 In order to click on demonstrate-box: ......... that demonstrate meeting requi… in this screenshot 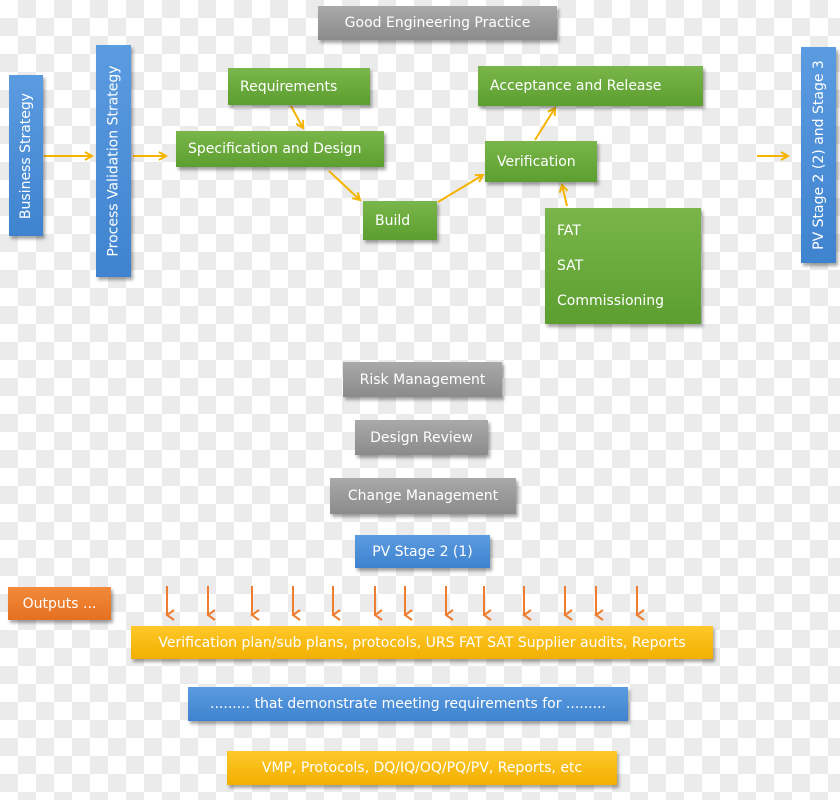, I will do `click(408, 704)`.